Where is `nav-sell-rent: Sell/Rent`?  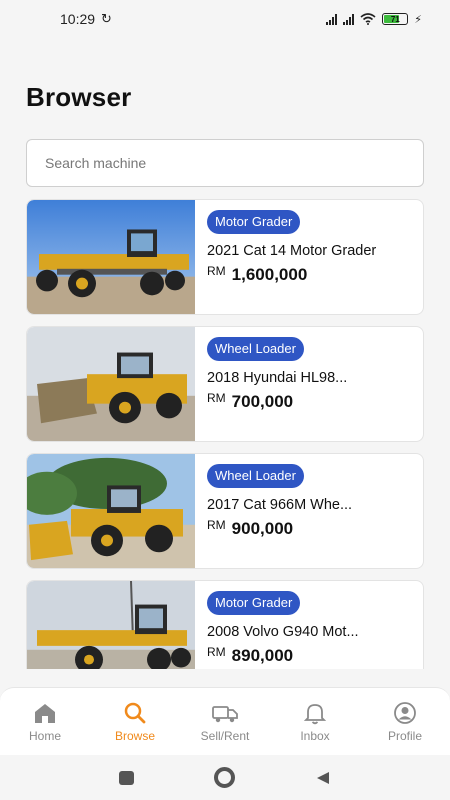 nav-sell-rent: Sell/Rent is located at coordinates (225, 722).